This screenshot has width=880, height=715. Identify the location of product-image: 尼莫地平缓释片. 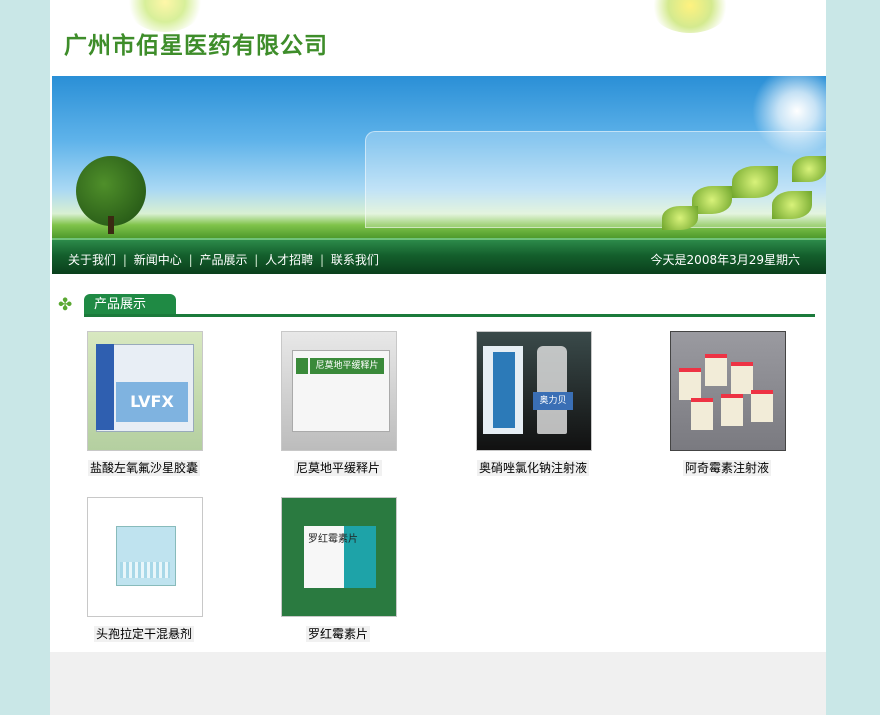
(339, 391).